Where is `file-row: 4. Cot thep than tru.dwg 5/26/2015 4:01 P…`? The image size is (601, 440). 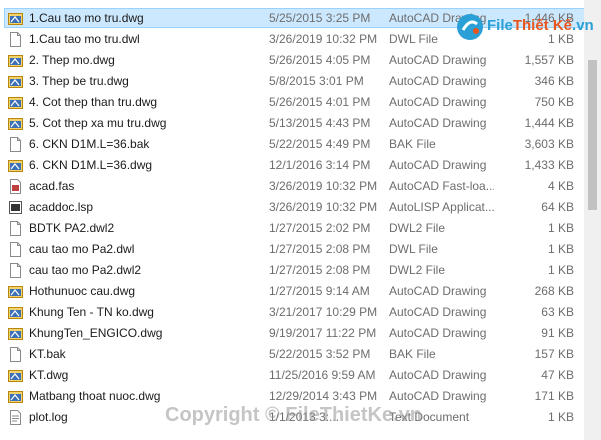 file-row: 4. Cot thep than tru.dwg 5/26/2015 4:01 P… is located at coordinates (300, 102).